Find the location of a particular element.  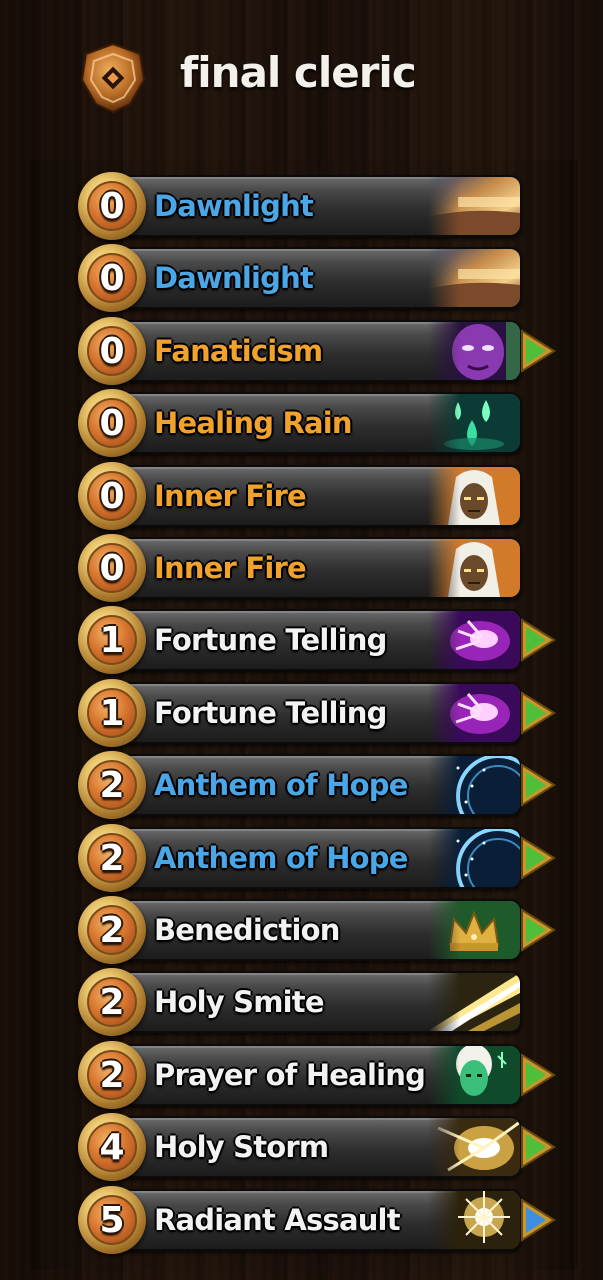

holy-light-beam-art is located at coordinates (474, 1002).